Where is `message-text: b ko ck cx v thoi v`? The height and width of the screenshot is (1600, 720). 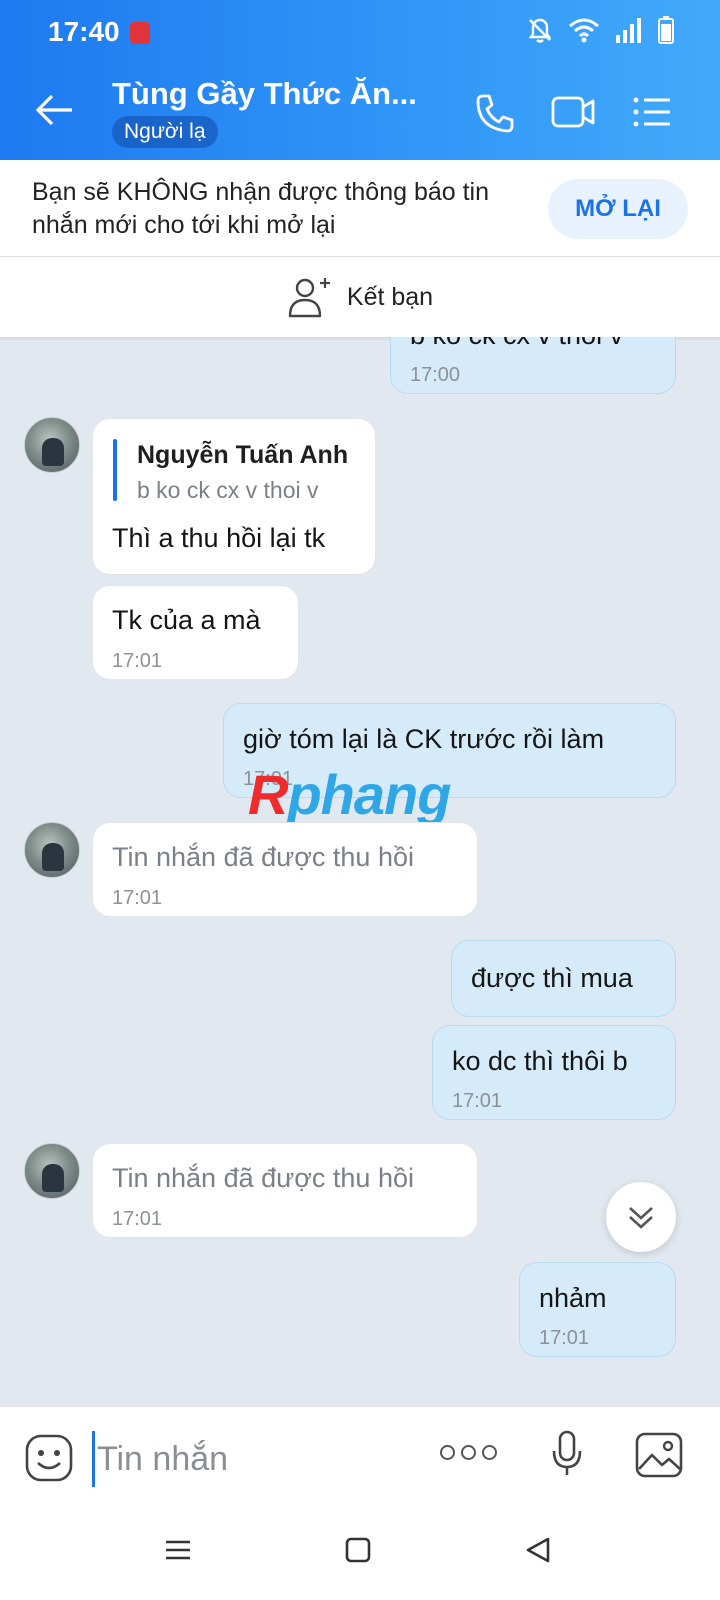
message-text: b ko ck cx v thoi v is located at coordinates (516, 344).